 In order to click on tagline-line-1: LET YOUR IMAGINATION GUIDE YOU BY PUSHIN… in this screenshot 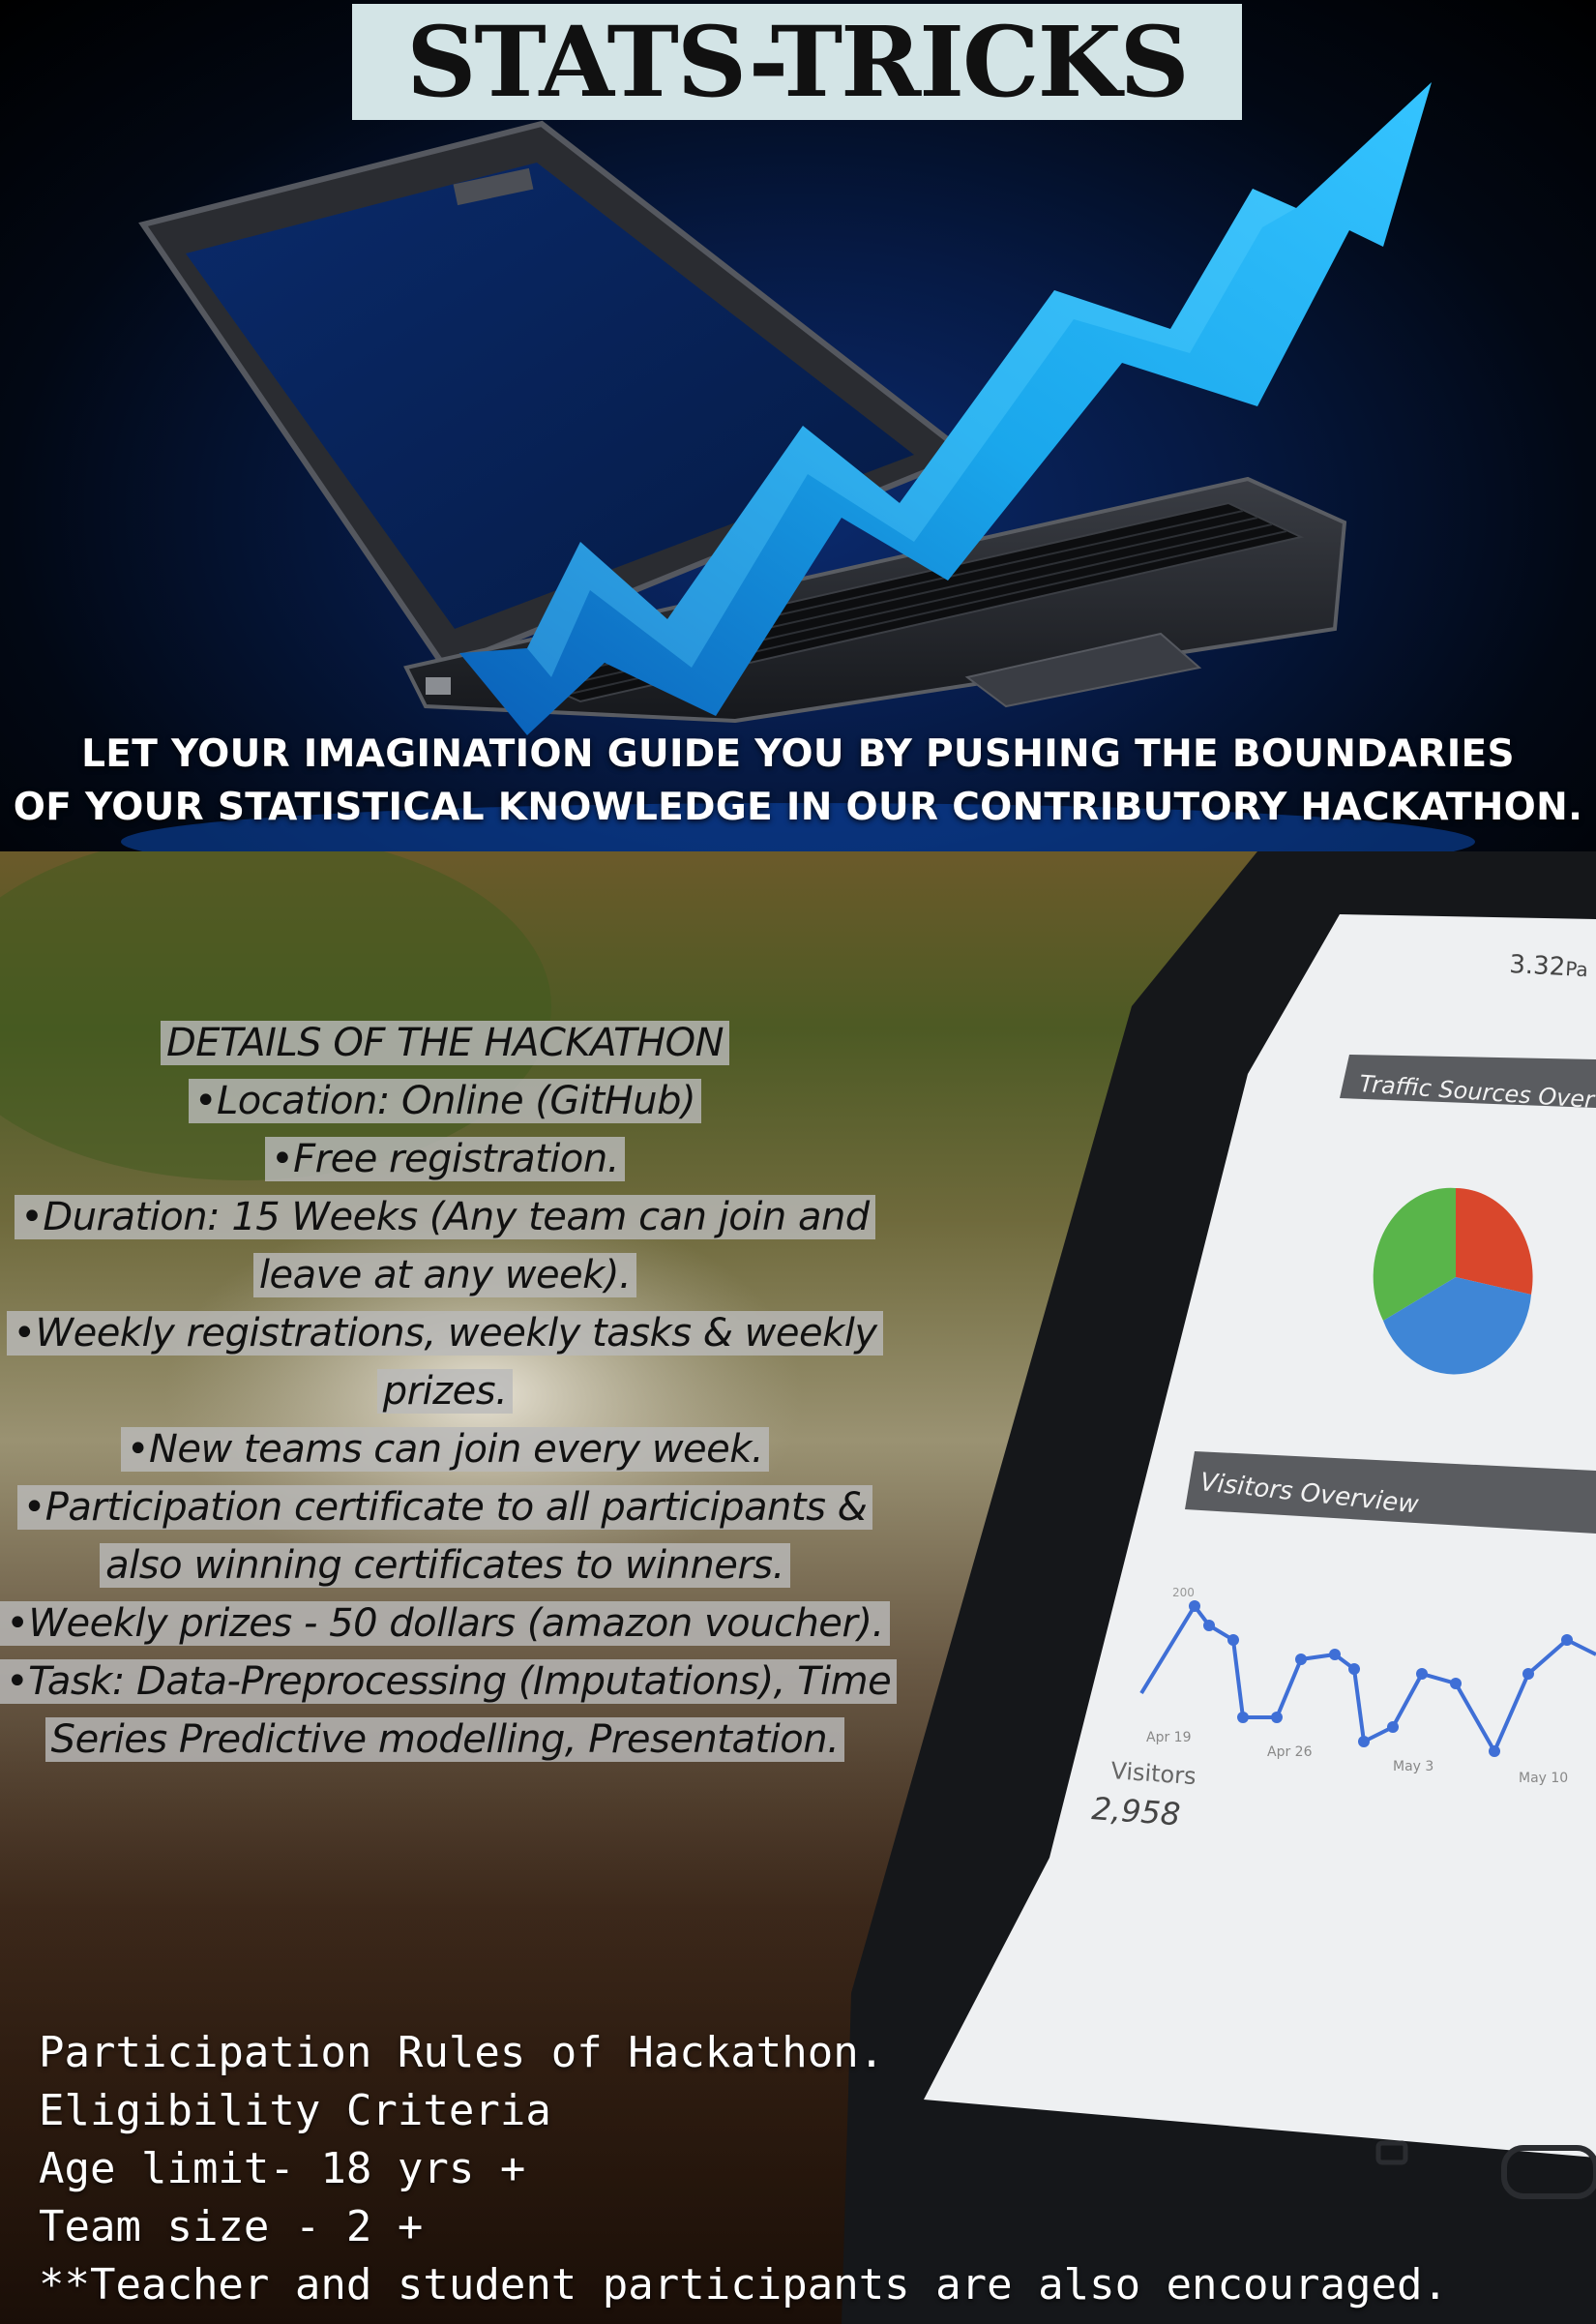, I will do `click(798, 754)`.